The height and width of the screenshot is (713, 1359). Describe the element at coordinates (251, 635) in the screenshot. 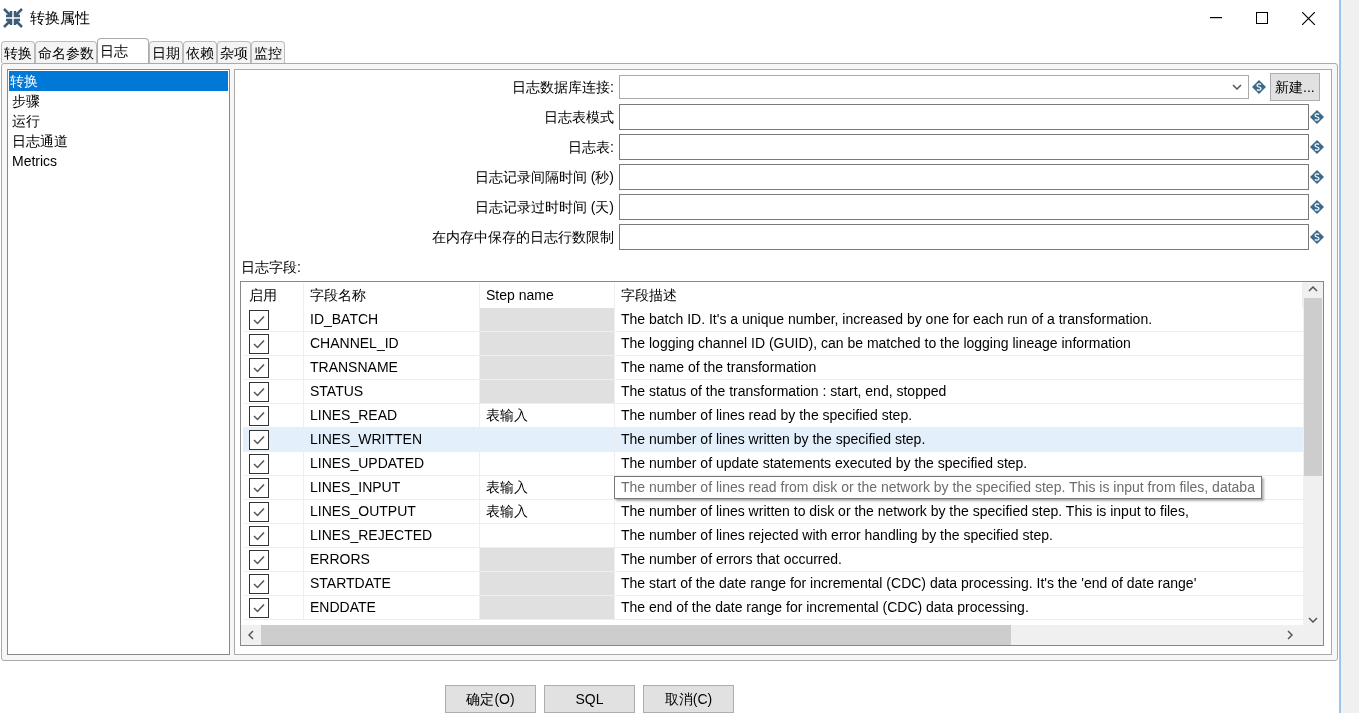

I see `chevron-left-icon` at that location.